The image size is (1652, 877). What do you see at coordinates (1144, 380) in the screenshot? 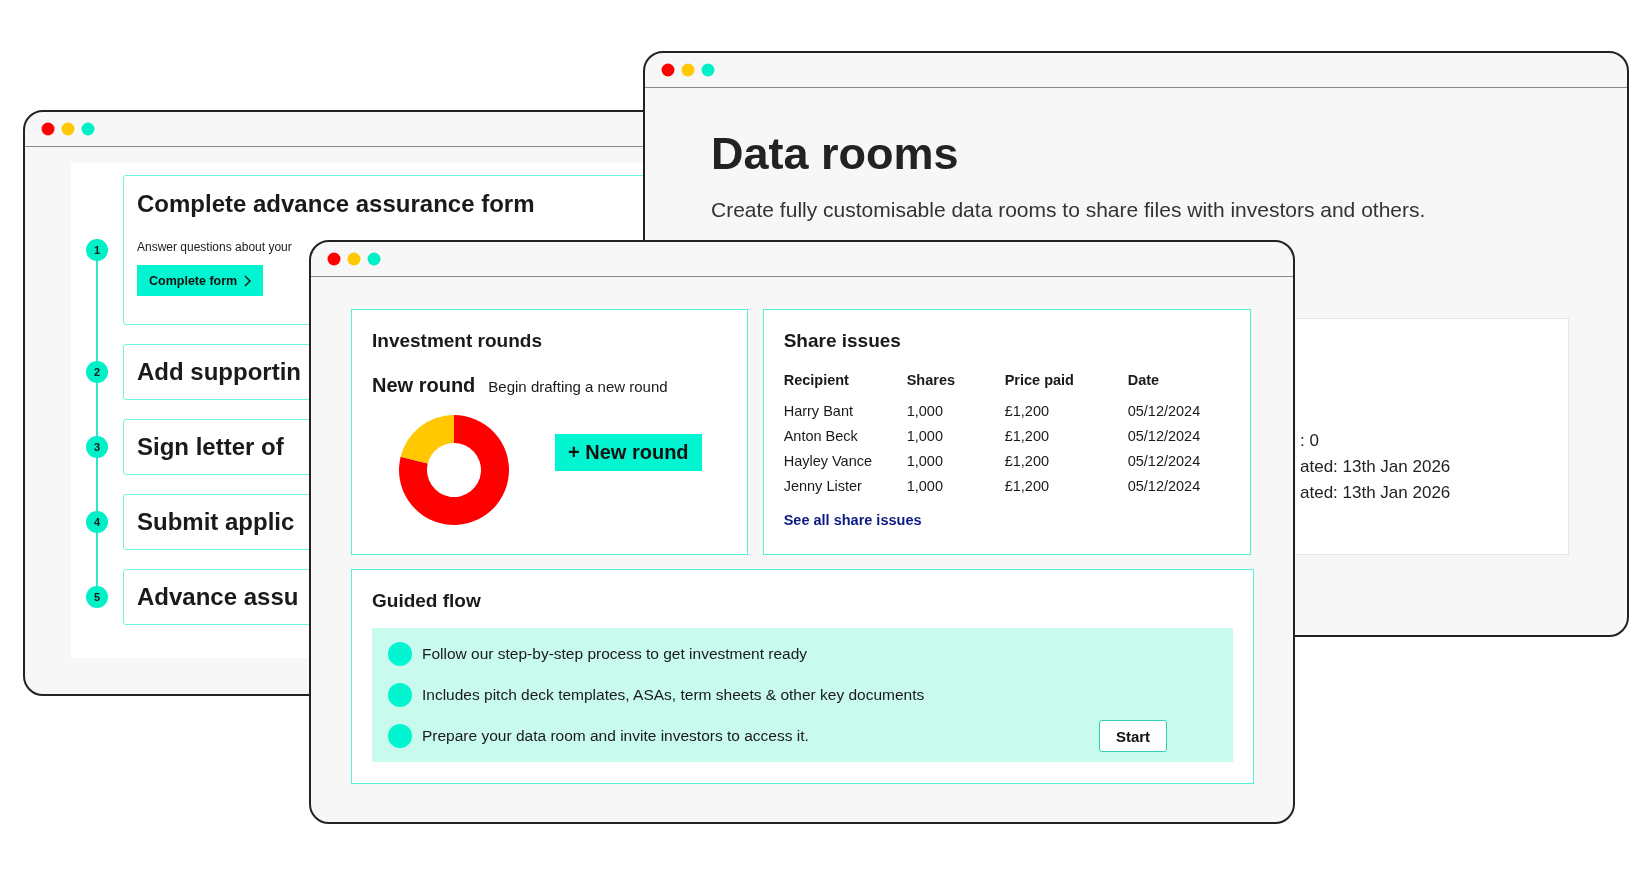
I see `column-header: Date` at bounding box center [1144, 380].